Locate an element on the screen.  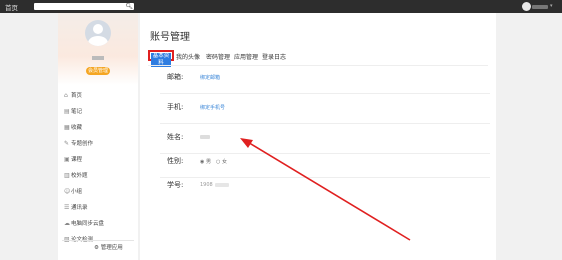
radio-unchecked-icon: ○ is located at coordinates (218, 162).